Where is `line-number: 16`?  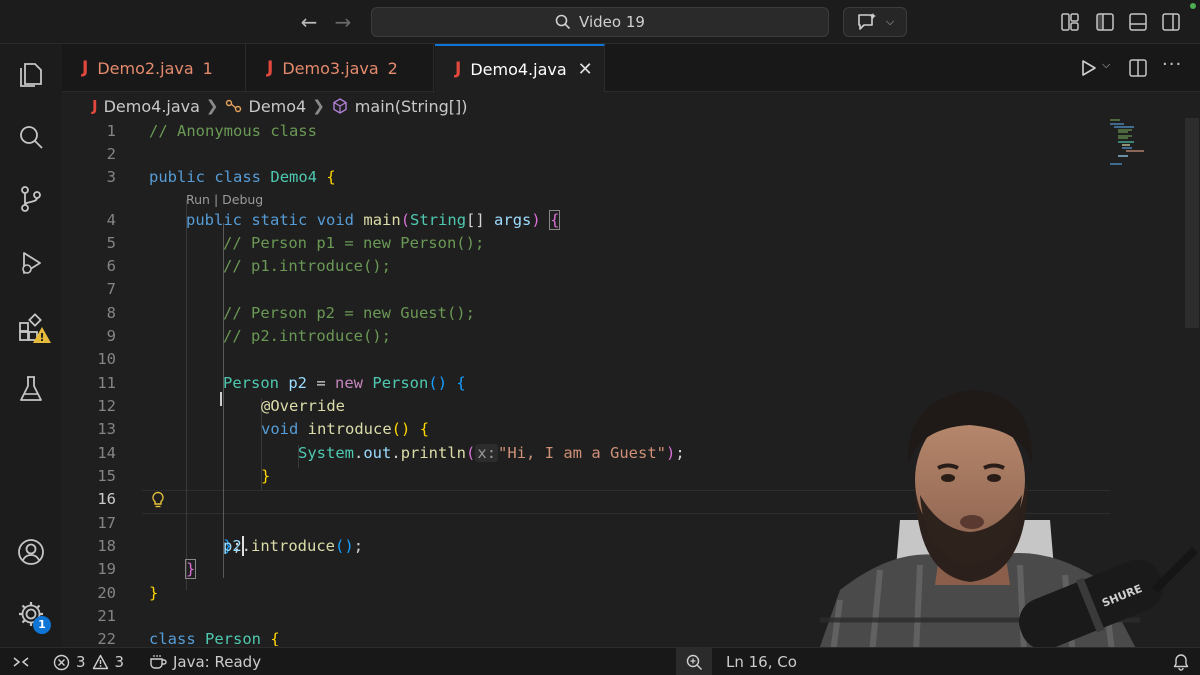 line-number: 16 is located at coordinates (106, 499).